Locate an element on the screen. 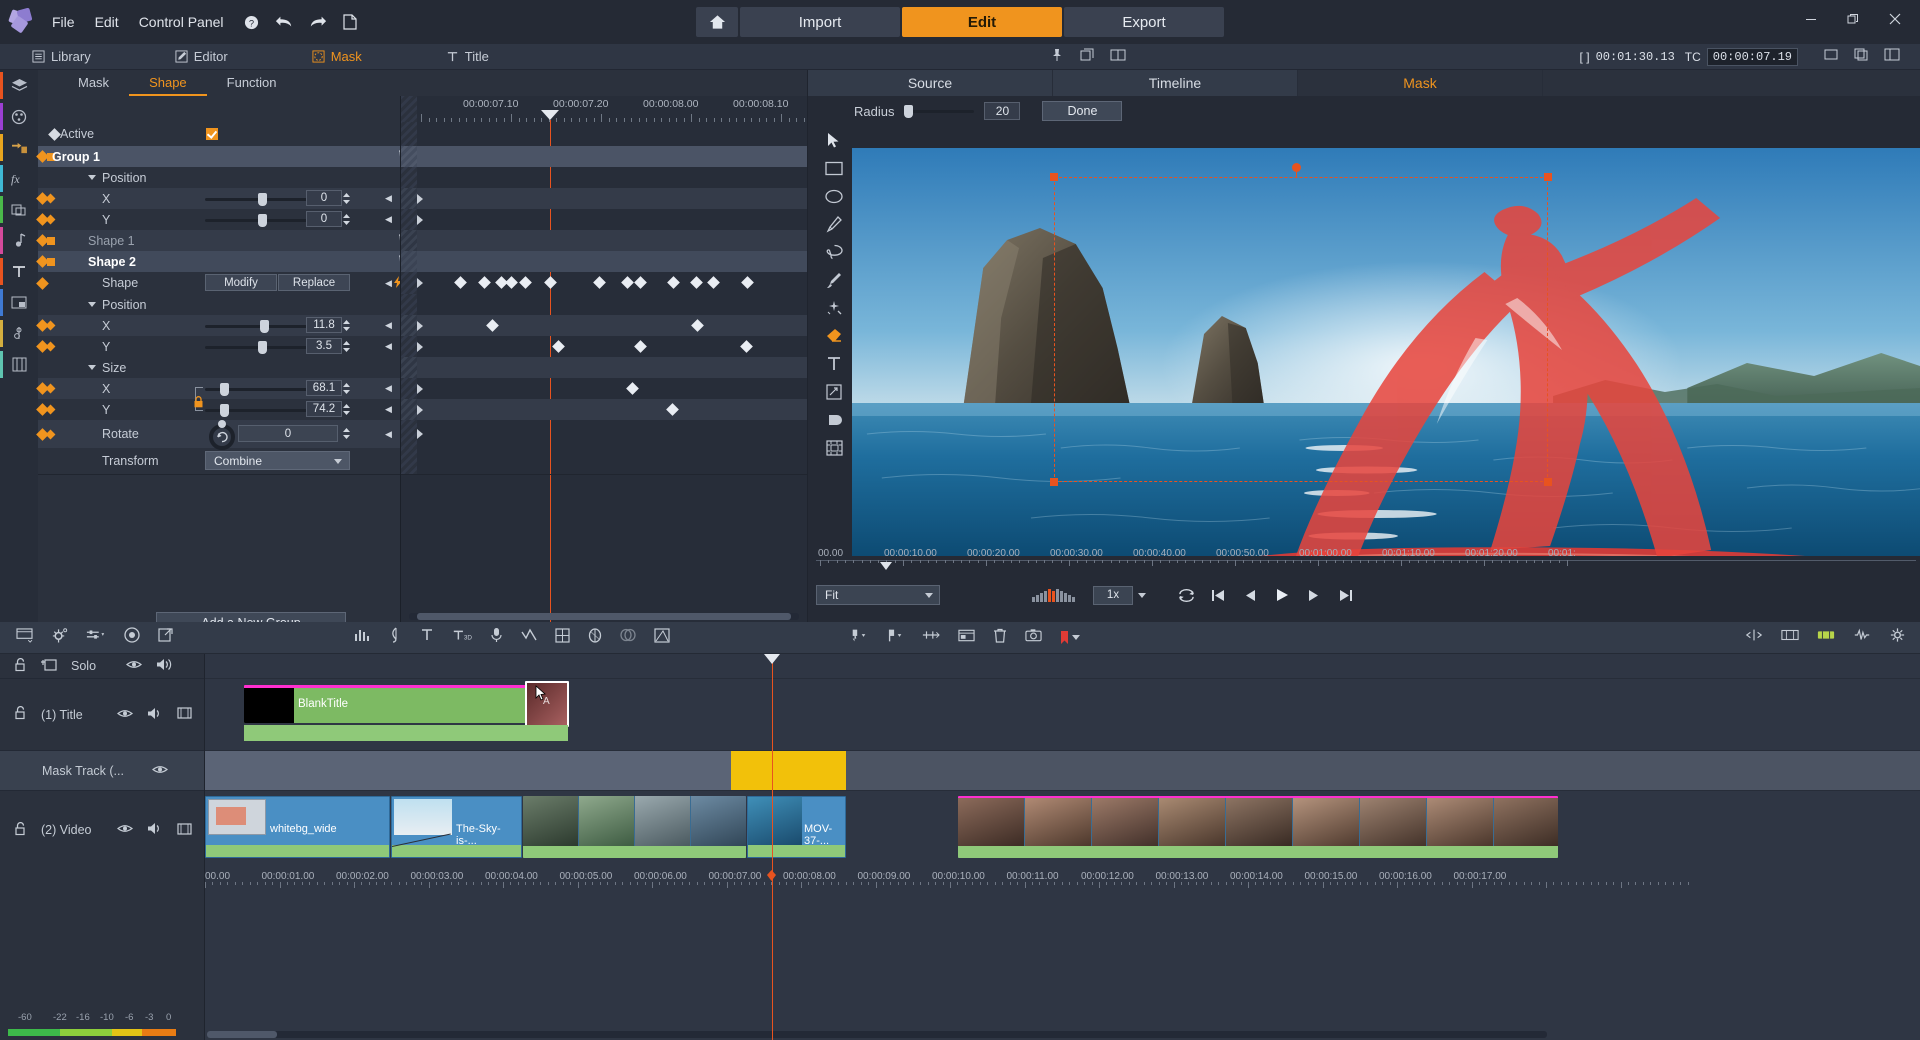 Image resolution: width=1920 pixels, height=1040 pixels. magic-wand-icon is located at coordinates (834, 308).